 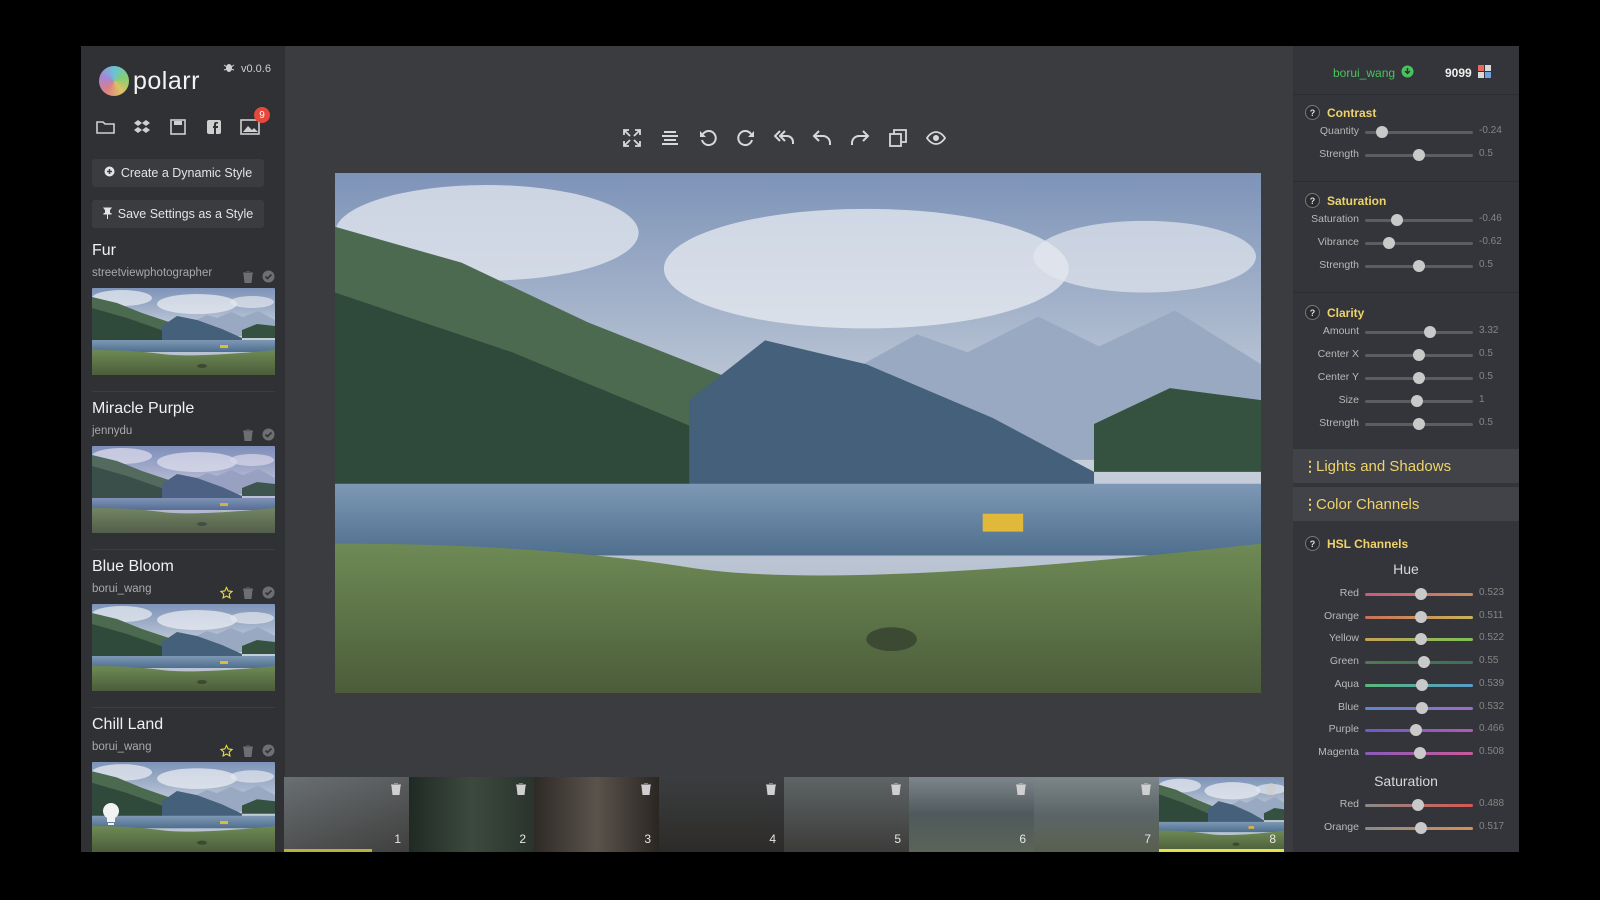 I want to click on slider-size: Size 1, so click(x=1406, y=401).